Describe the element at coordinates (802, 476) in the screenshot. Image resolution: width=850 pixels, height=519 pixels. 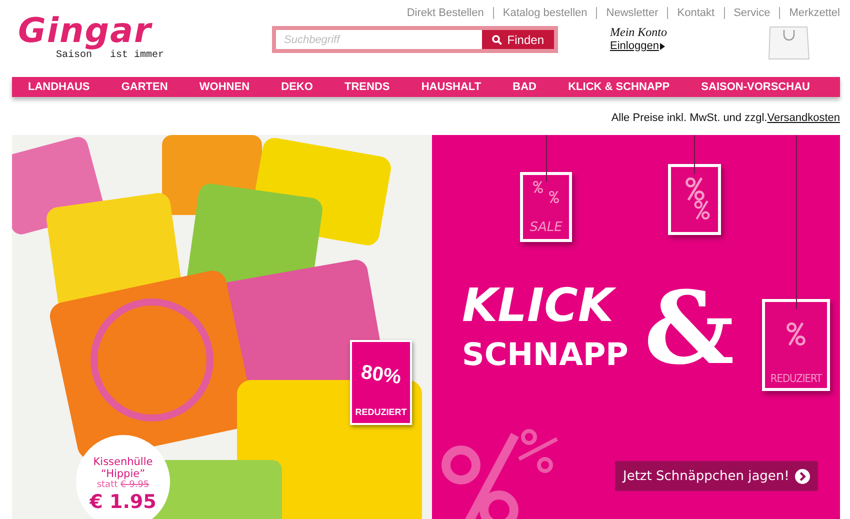
I see `arrow-right-icon` at that location.